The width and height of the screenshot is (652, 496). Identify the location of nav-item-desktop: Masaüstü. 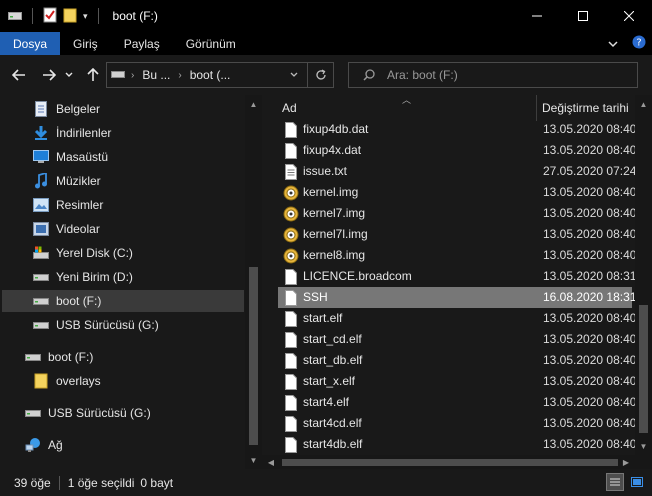
(123, 157).